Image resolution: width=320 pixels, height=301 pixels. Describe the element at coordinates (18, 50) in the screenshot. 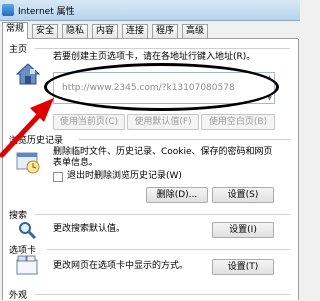

I see `homepage-section-title: 主页` at that location.